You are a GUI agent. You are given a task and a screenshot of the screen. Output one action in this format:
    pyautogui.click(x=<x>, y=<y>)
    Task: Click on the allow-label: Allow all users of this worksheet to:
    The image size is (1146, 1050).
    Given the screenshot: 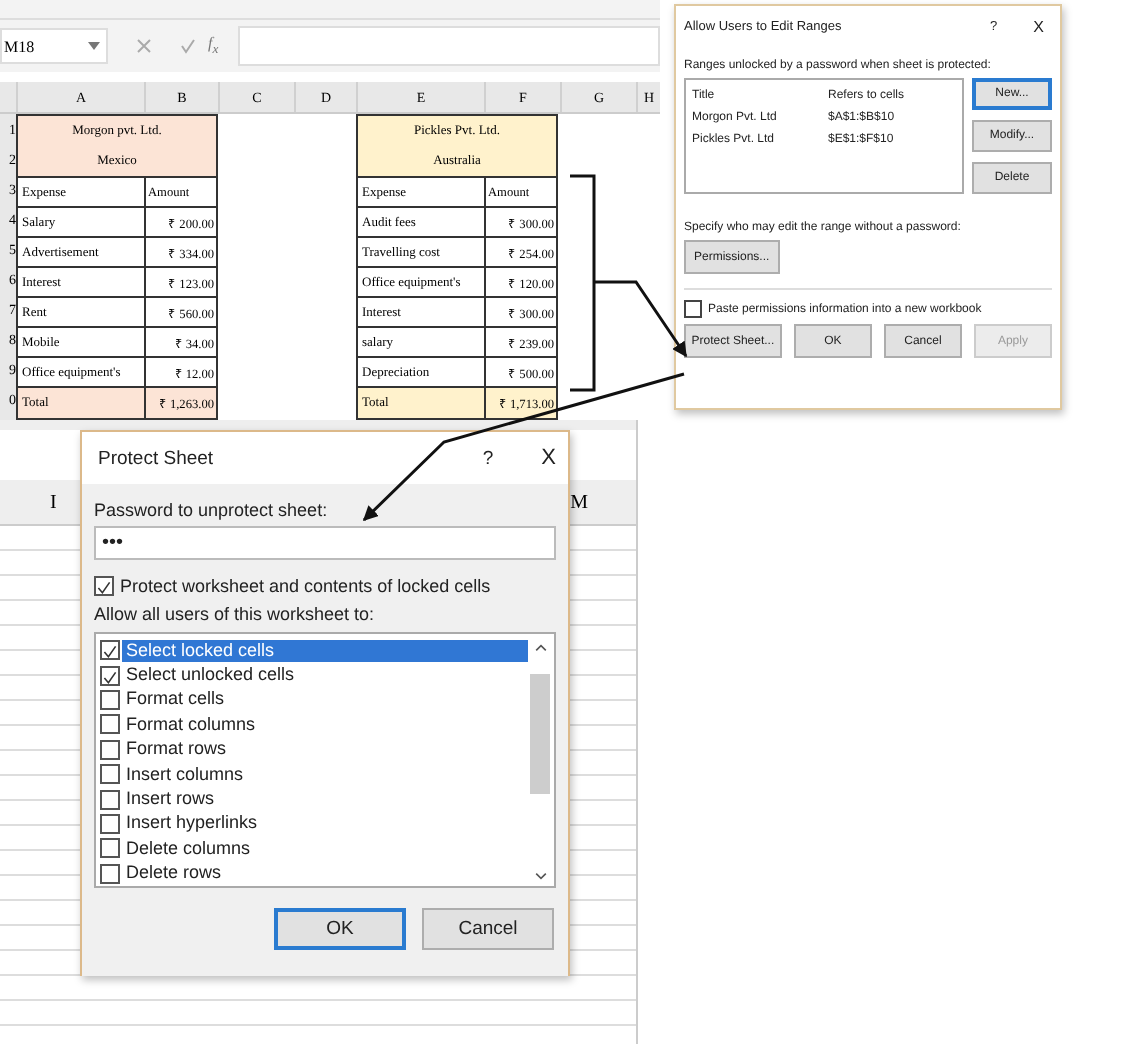 What is the action you would take?
    pyautogui.click(x=235, y=614)
    